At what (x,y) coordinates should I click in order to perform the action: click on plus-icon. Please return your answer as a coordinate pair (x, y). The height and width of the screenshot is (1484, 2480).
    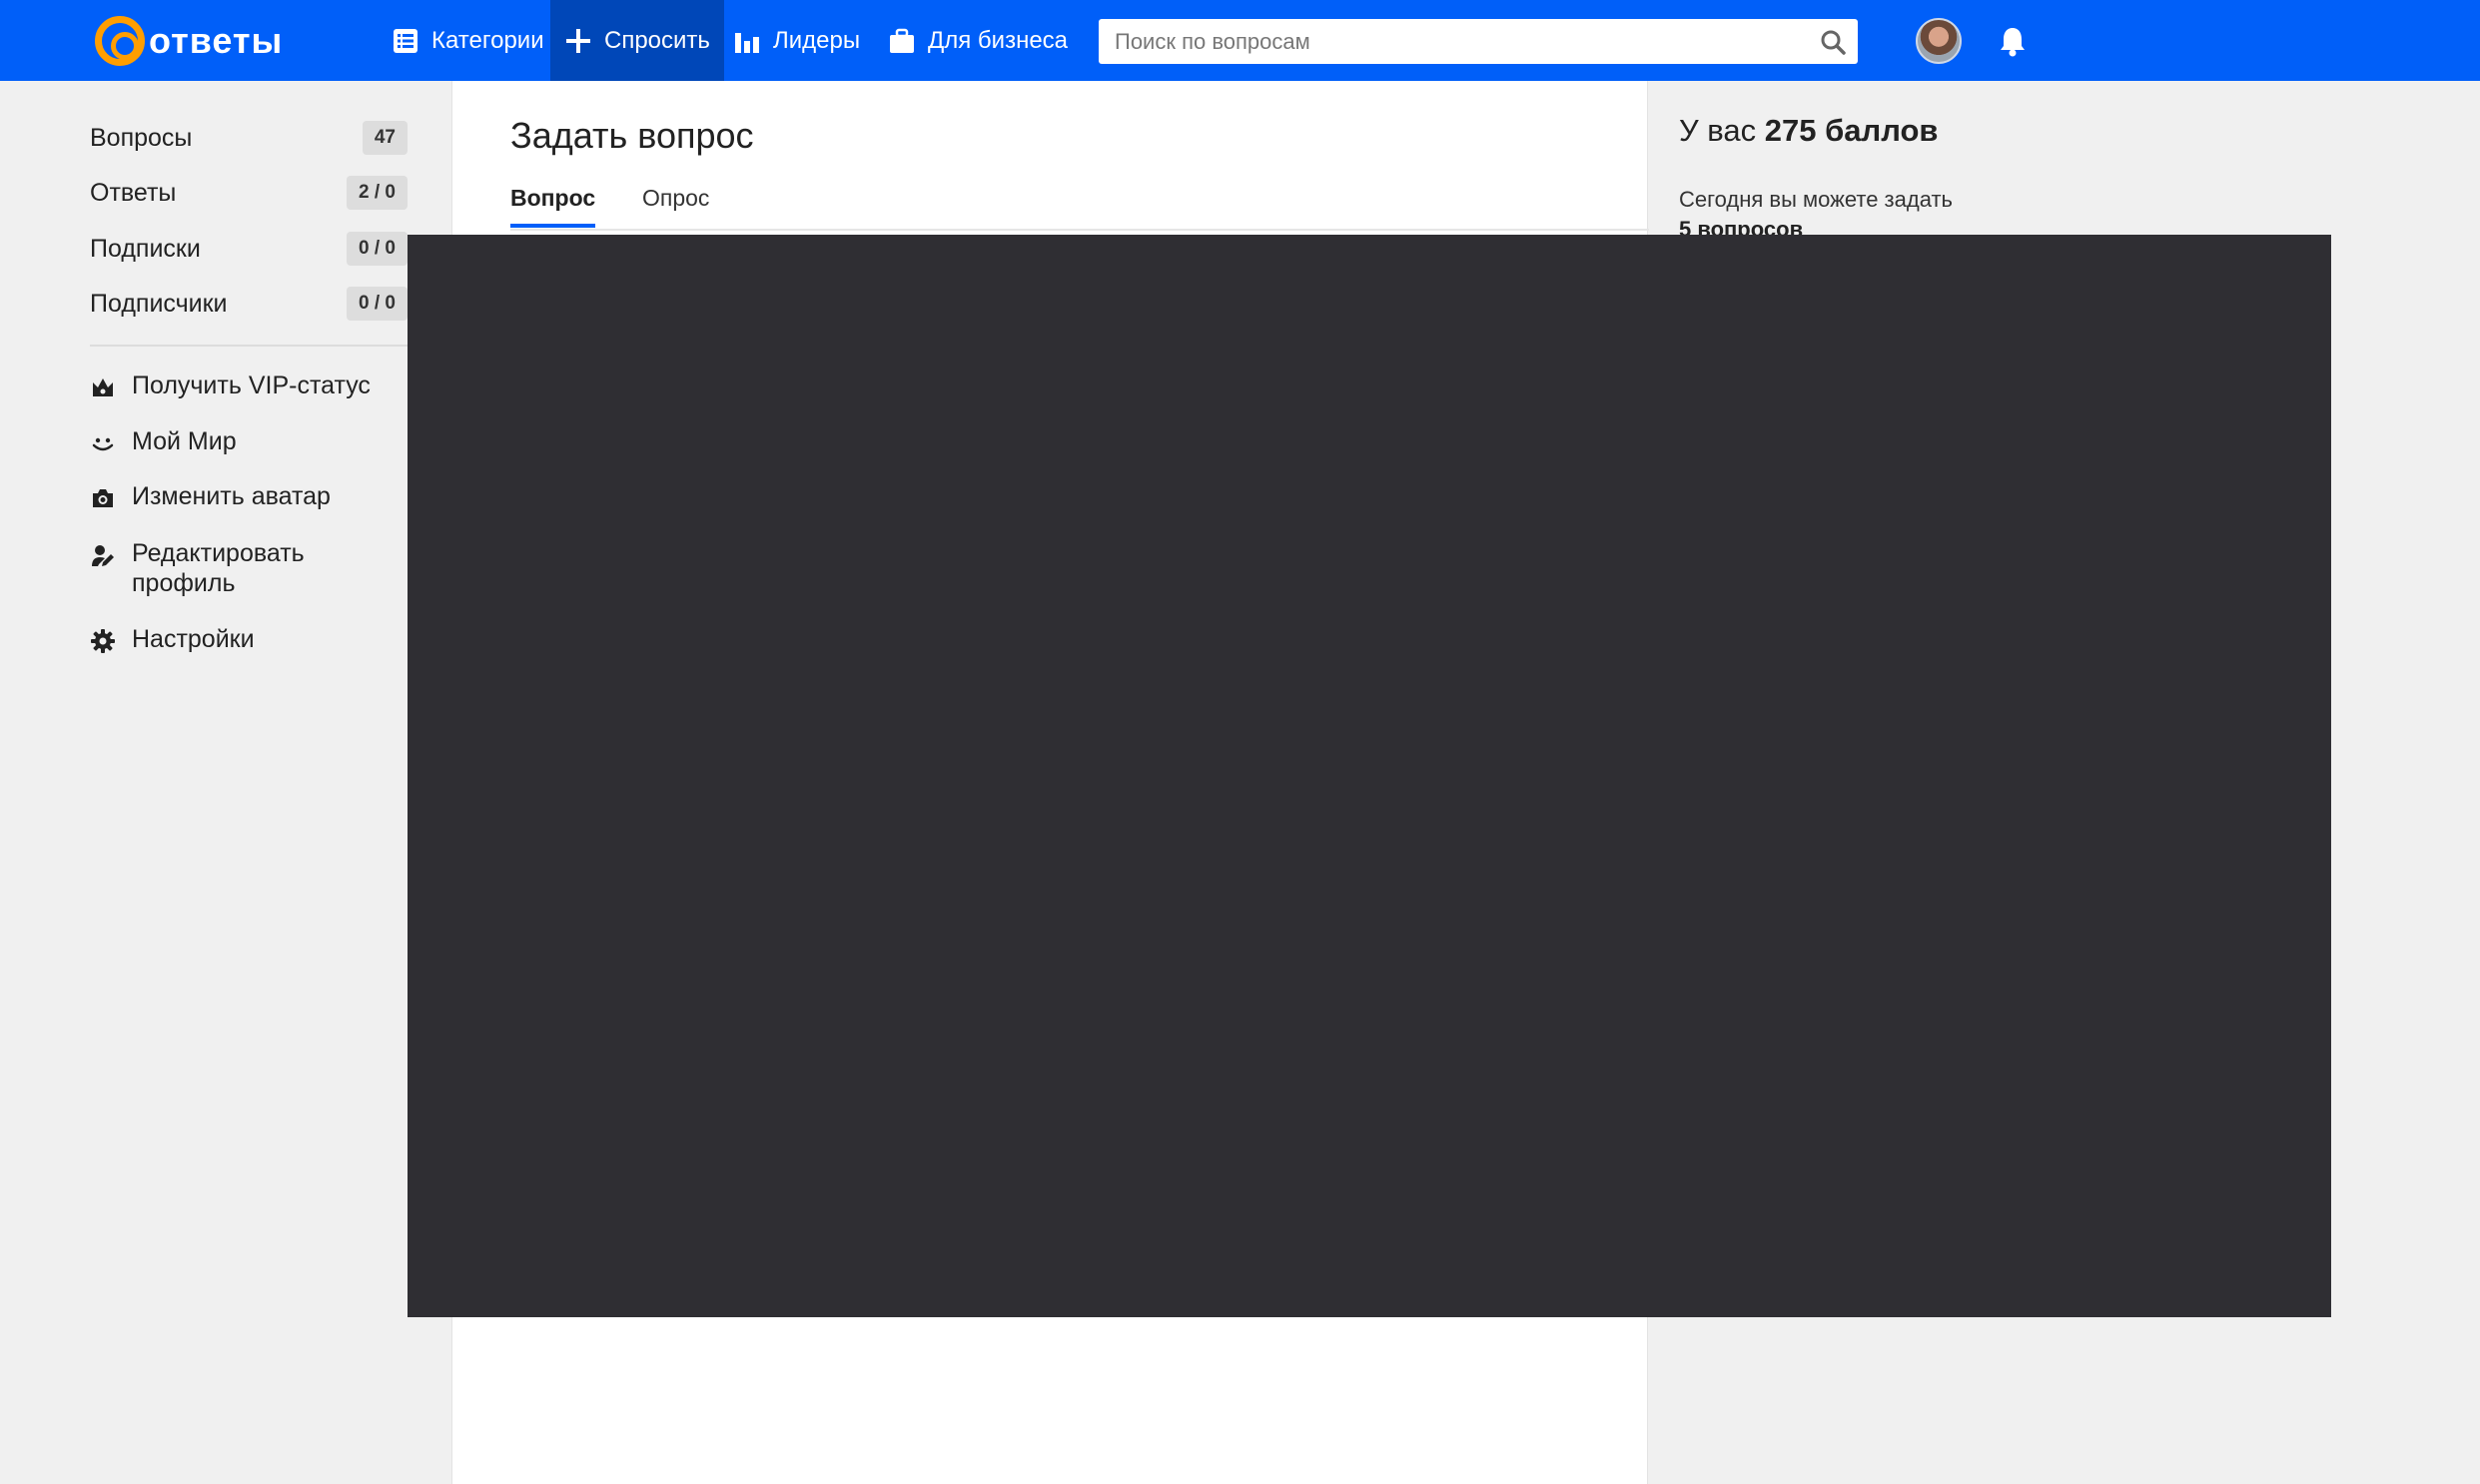
    Looking at the image, I should click on (578, 41).